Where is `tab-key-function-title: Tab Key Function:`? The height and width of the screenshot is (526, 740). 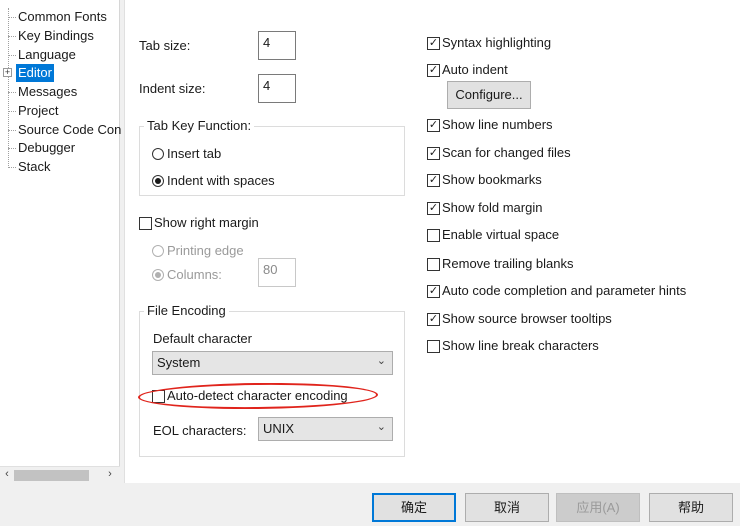
tab-key-function-title: Tab Key Function: is located at coordinates (199, 125).